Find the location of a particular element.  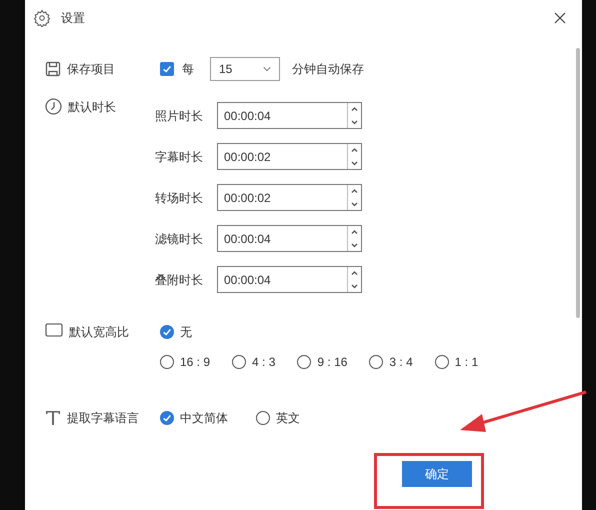

confirm-button: 确定 is located at coordinates (437, 474).